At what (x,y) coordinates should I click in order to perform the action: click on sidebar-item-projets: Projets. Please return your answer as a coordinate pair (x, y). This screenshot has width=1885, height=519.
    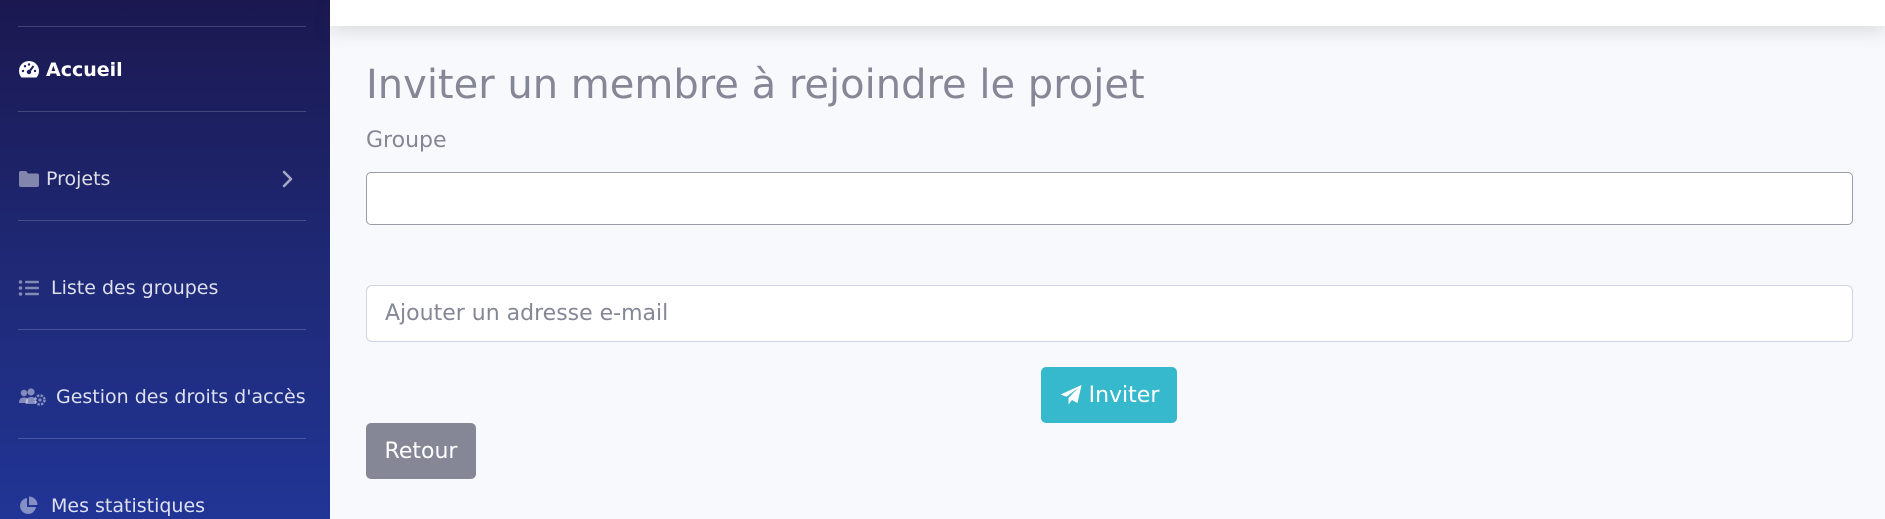
    Looking at the image, I should click on (162, 179).